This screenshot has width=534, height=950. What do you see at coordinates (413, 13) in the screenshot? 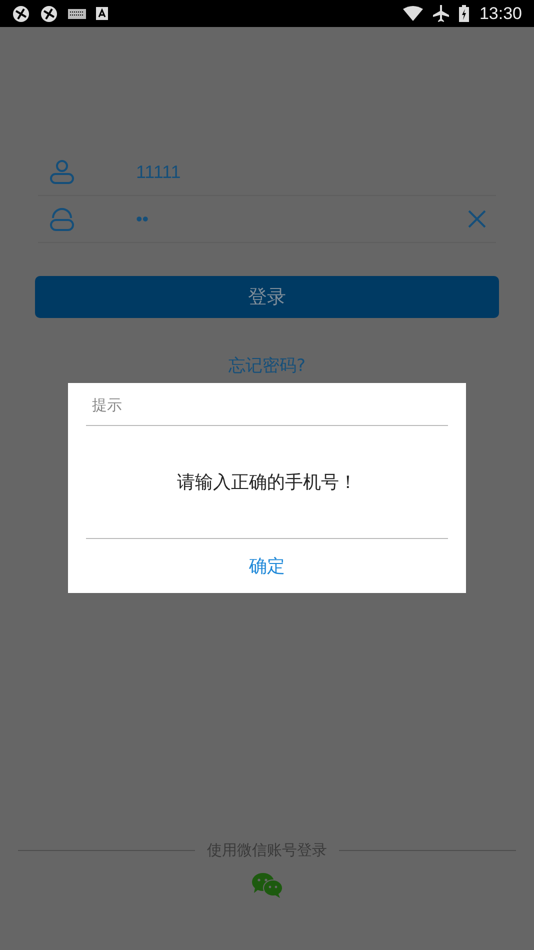
I see `wifi-icon` at bounding box center [413, 13].